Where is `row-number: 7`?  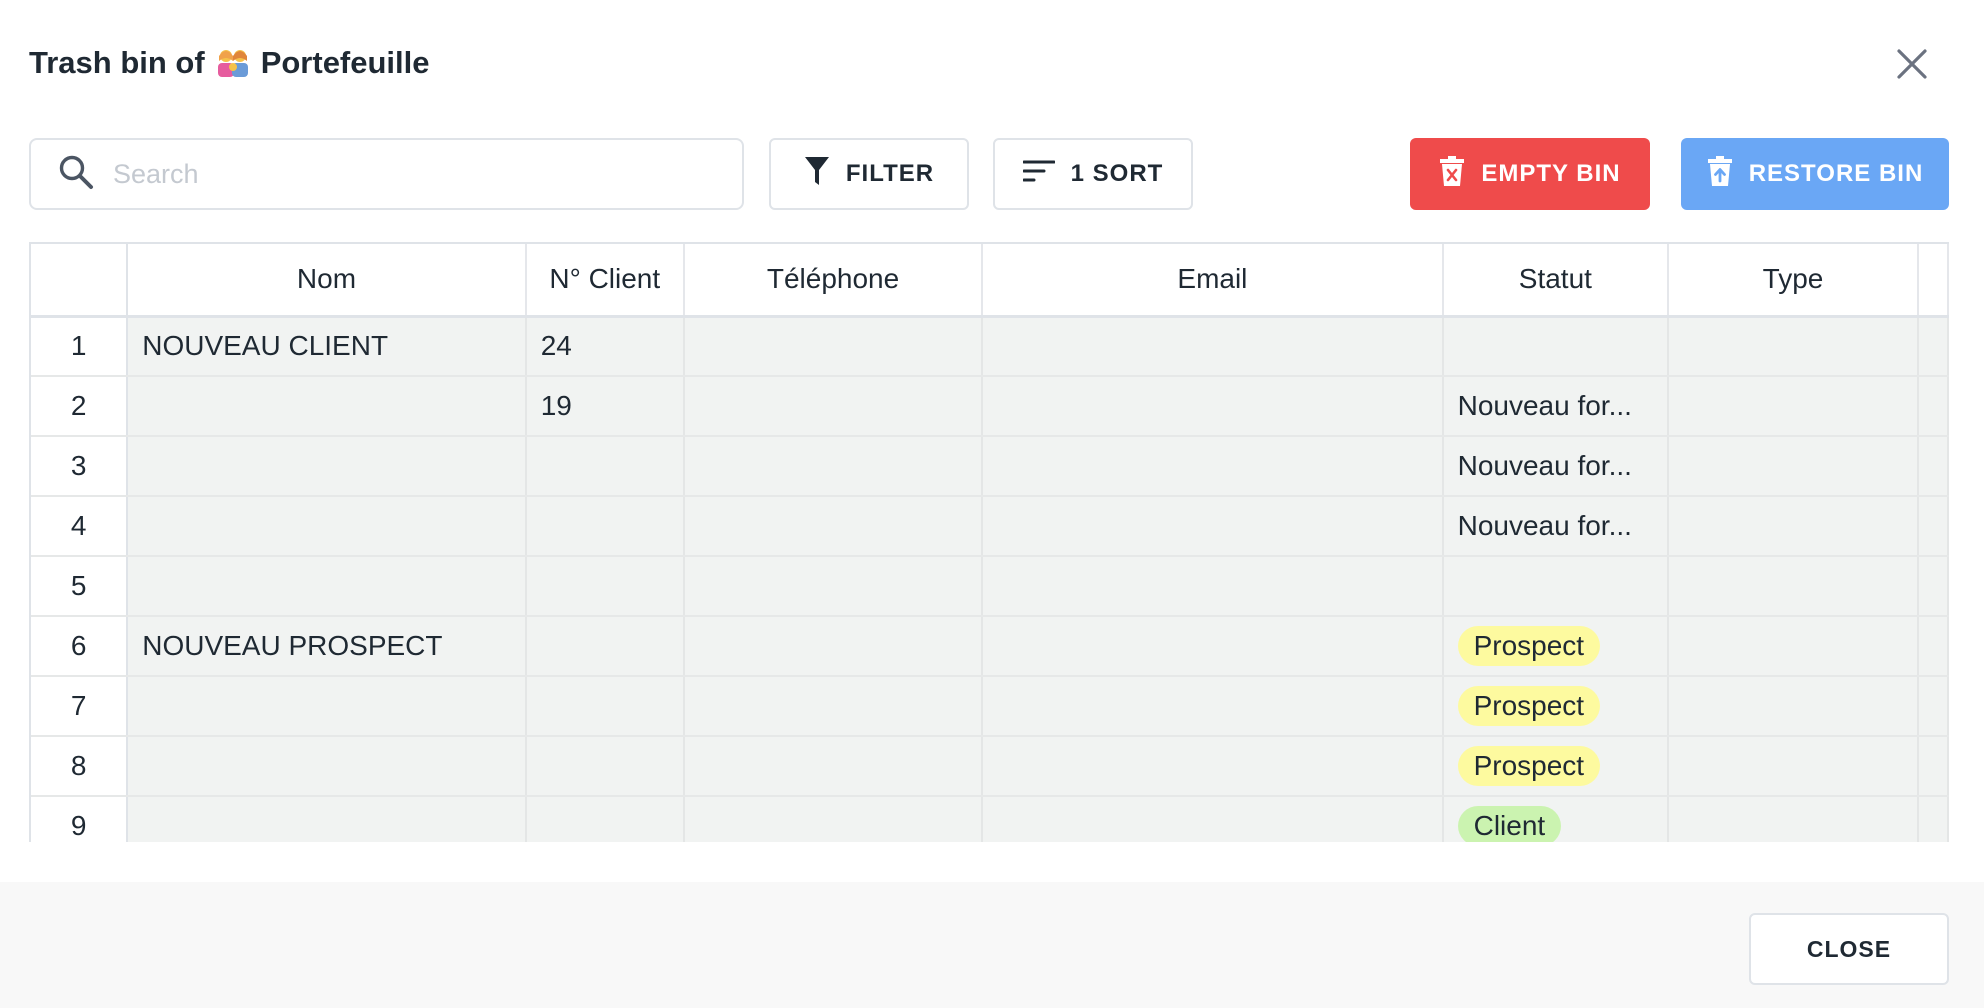
row-number: 7 is located at coordinates (80, 706).